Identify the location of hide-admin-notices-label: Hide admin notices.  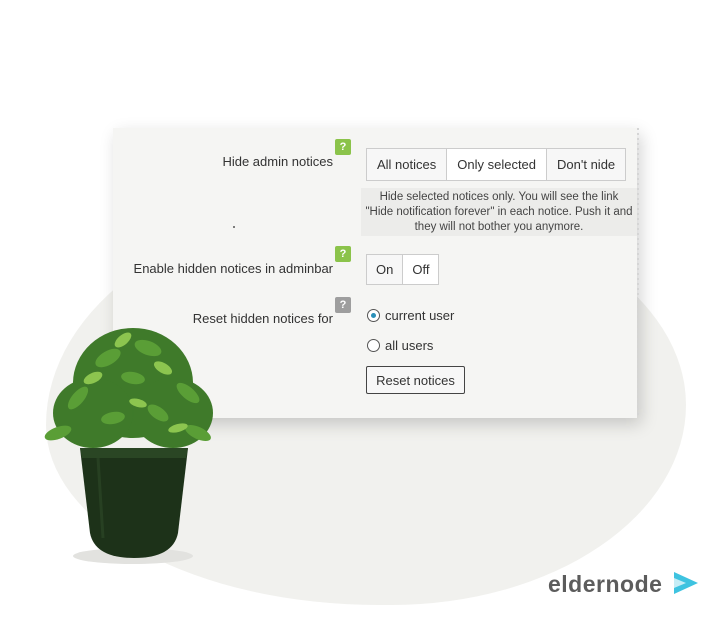
(277, 161).